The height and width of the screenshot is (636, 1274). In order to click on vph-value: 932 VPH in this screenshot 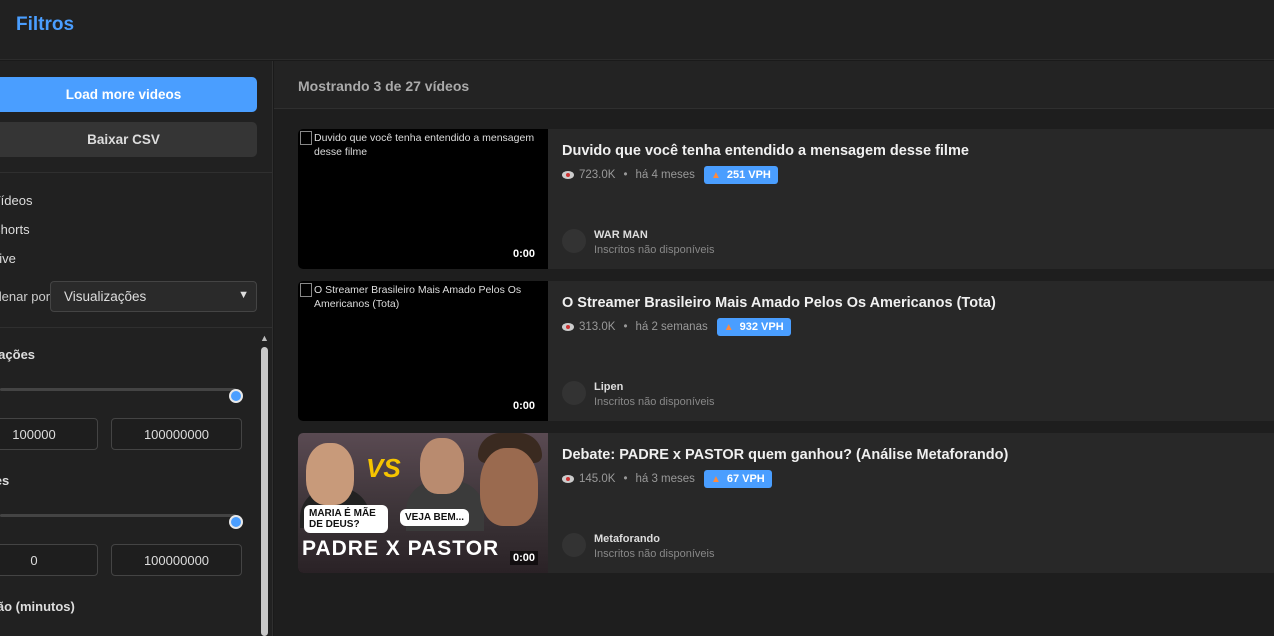, I will do `click(761, 327)`.